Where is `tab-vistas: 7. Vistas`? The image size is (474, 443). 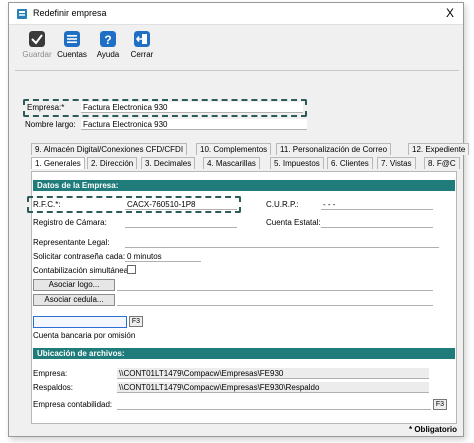
tab-vistas: 7. Vistas is located at coordinates (396, 163).